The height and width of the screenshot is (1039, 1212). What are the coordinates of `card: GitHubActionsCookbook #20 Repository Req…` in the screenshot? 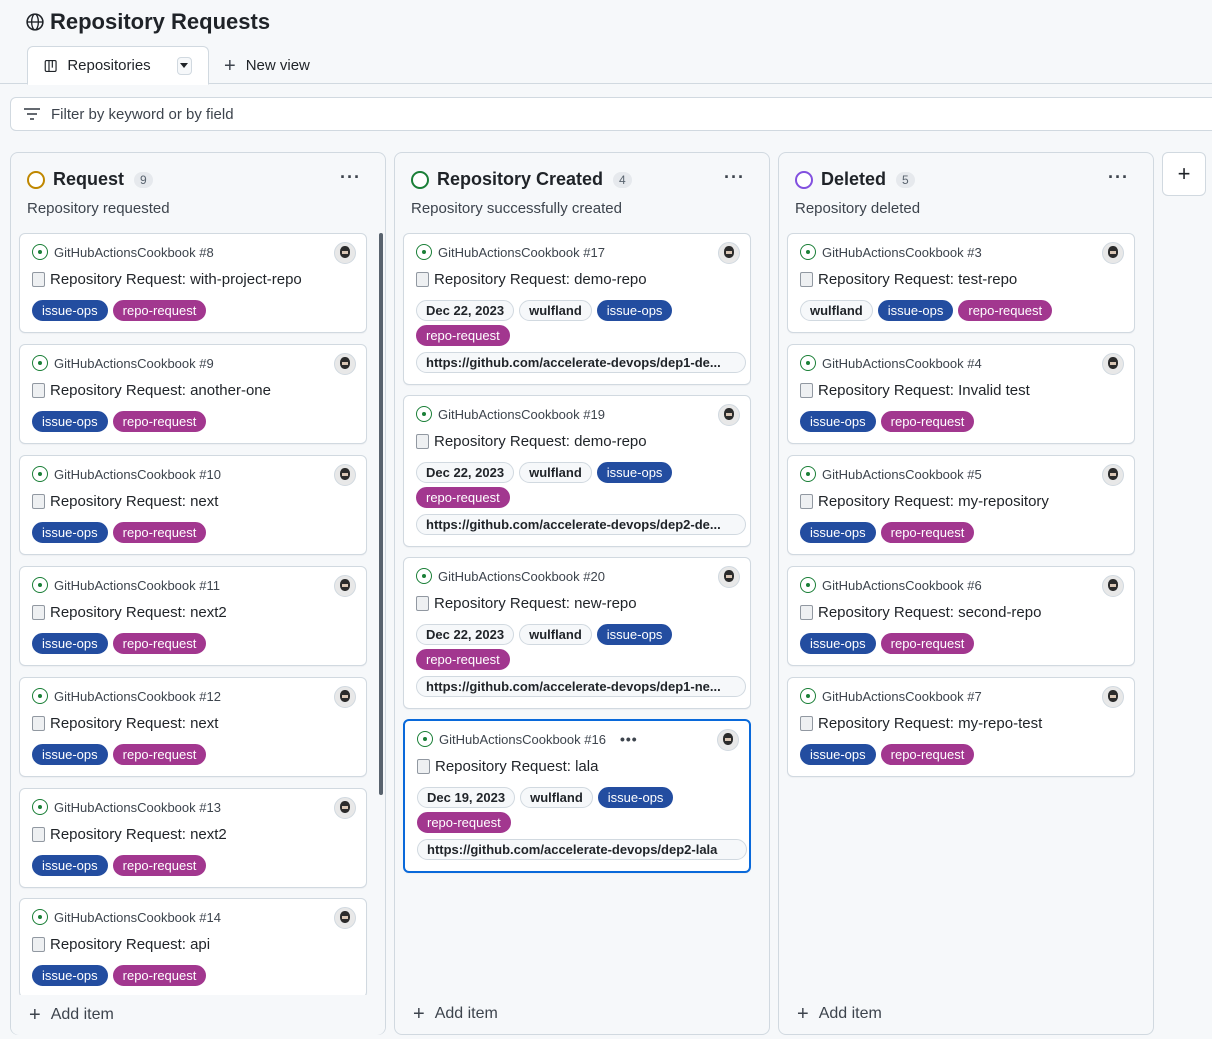 It's located at (577, 633).